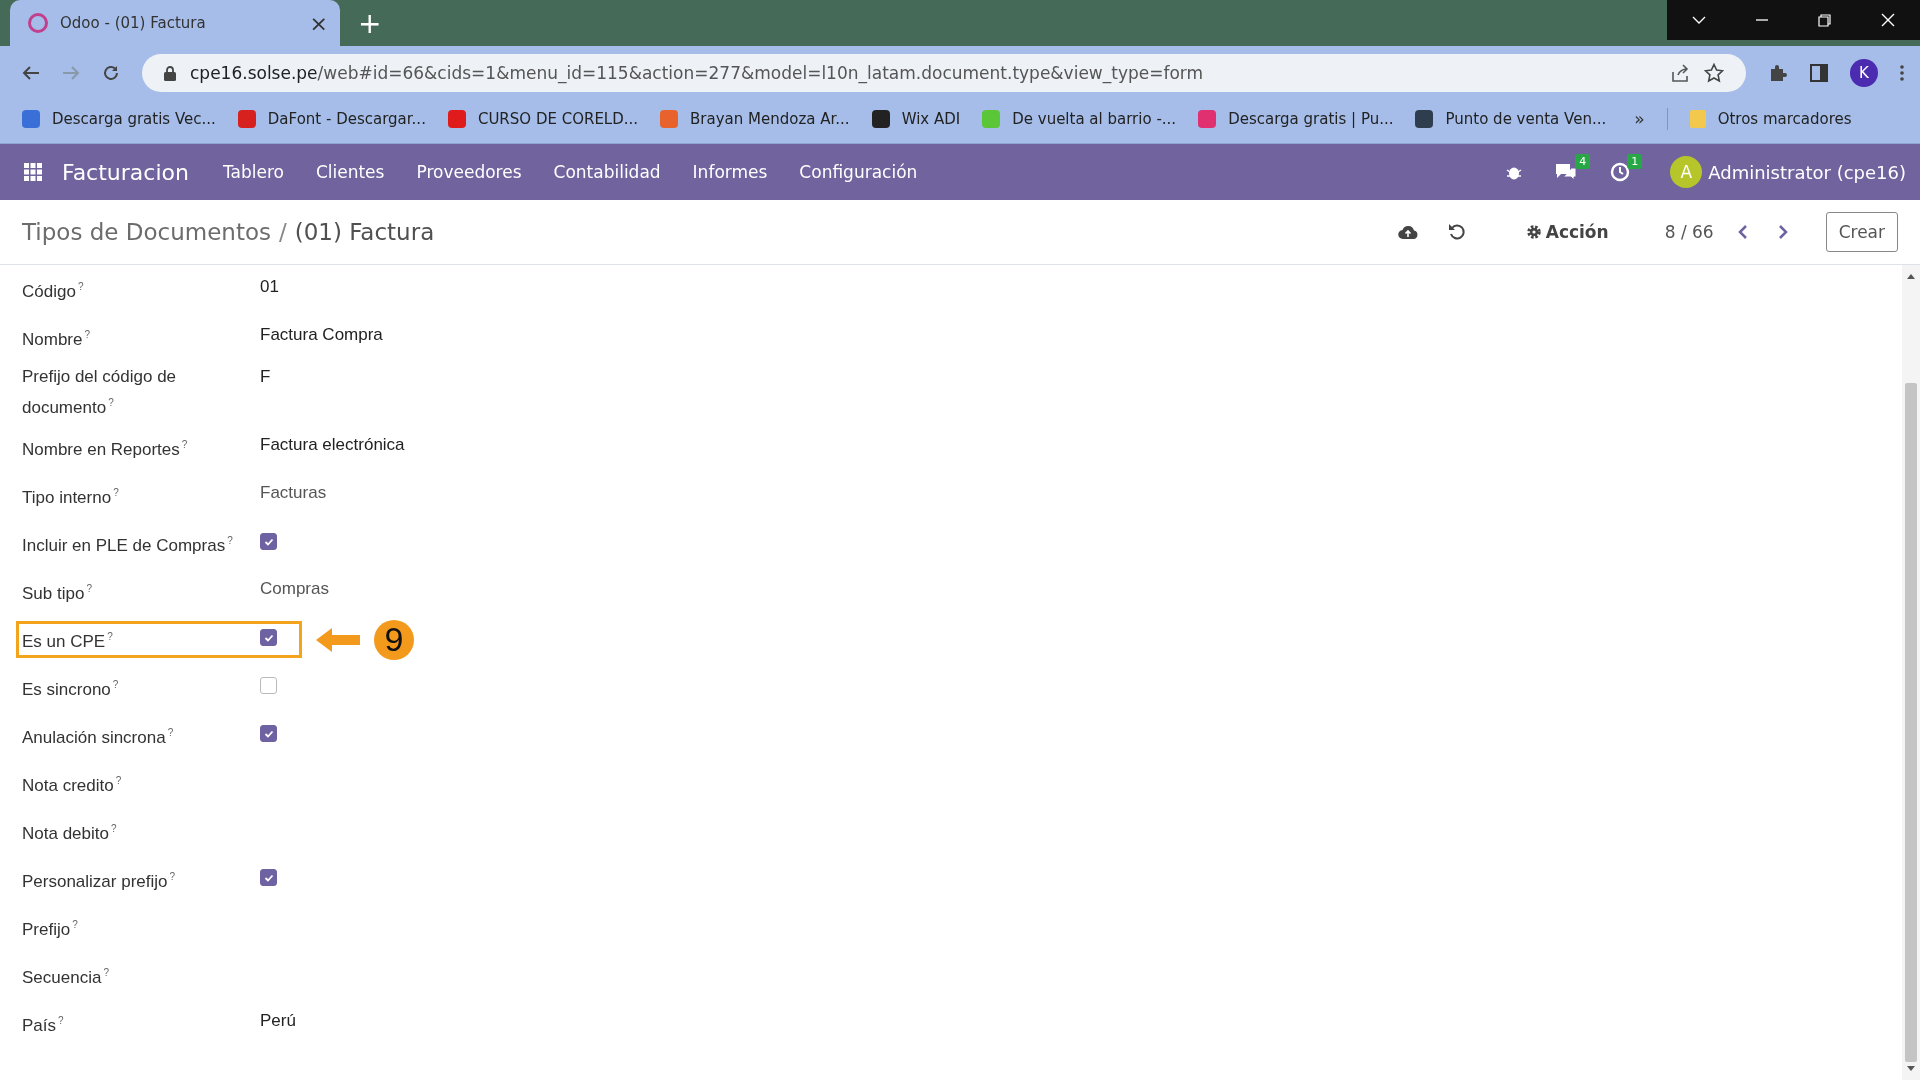 This screenshot has width=1920, height=1080. Describe the element at coordinates (858, 172) in the screenshot. I see `menu-item: Configuración` at that location.